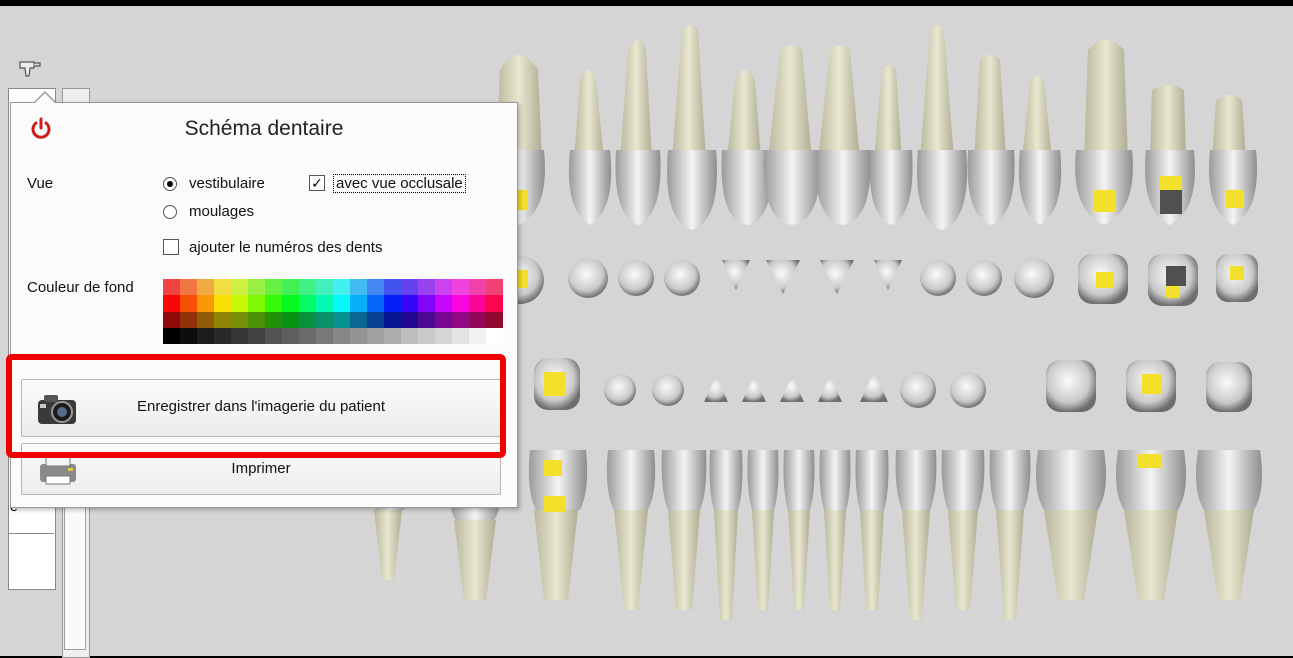 This screenshot has height=658, width=1293. I want to click on lower-occlusal-row, so click(893, 385).